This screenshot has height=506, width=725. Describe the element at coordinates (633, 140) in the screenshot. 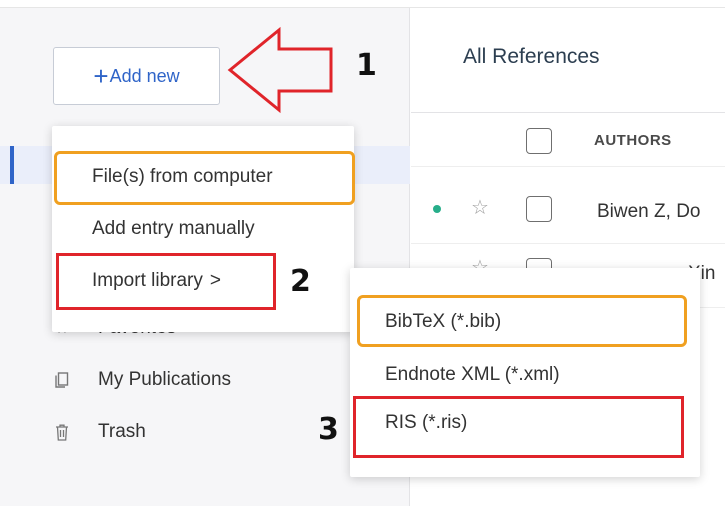

I see `column-header-authors: AUTHORS` at that location.